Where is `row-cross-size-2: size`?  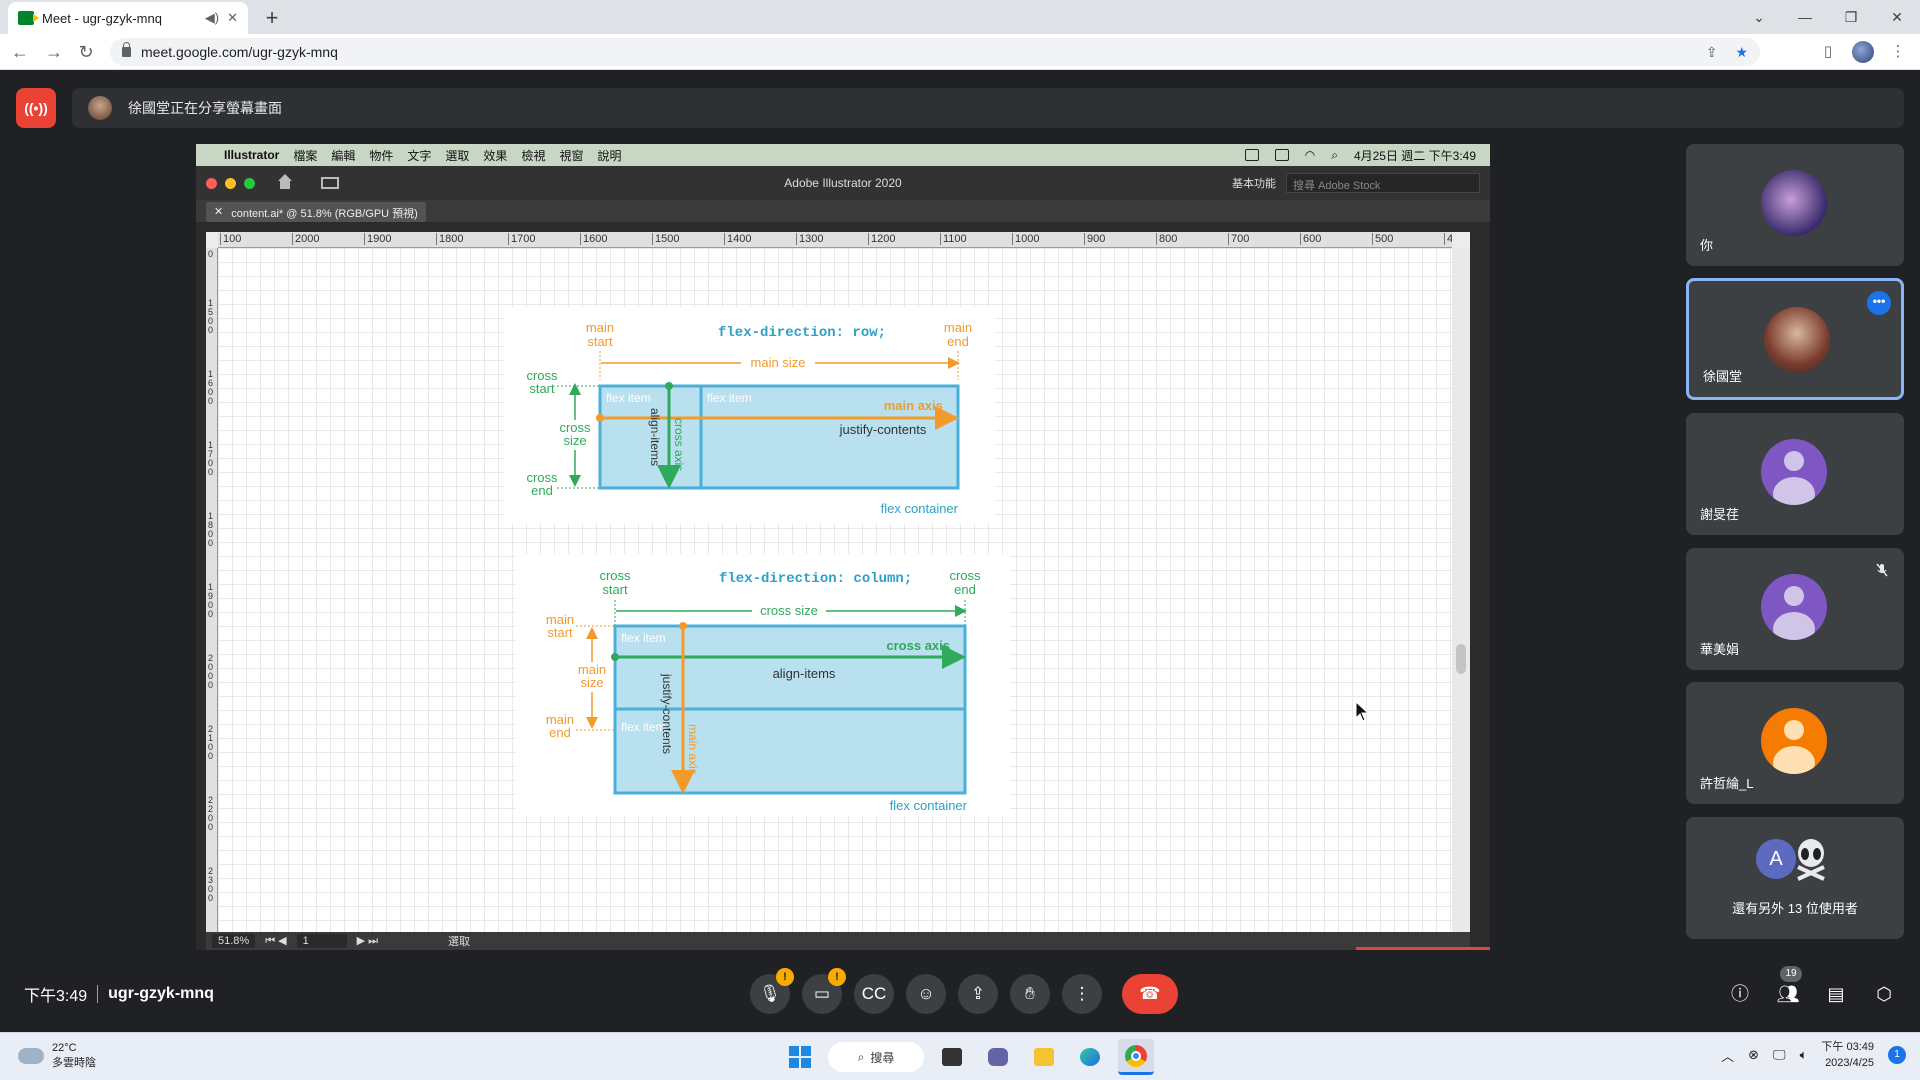 row-cross-size-2: size is located at coordinates (574, 440).